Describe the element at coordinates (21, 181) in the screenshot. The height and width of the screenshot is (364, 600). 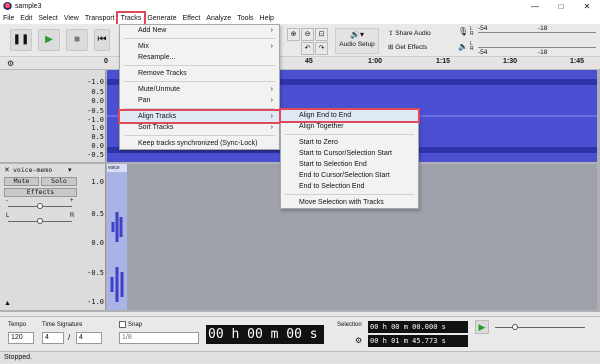
I see `mute-button: Mute` at that location.